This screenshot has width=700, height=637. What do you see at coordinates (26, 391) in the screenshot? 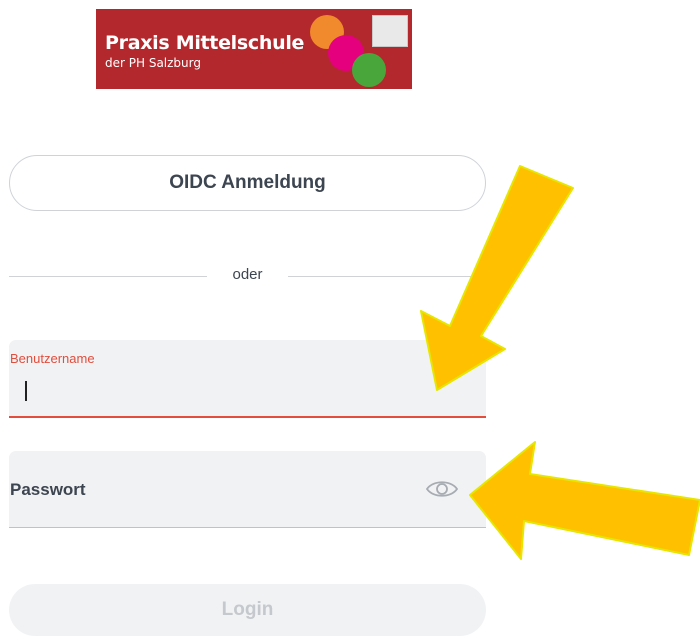
I see `text-cursor` at bounding box center [26, 391].